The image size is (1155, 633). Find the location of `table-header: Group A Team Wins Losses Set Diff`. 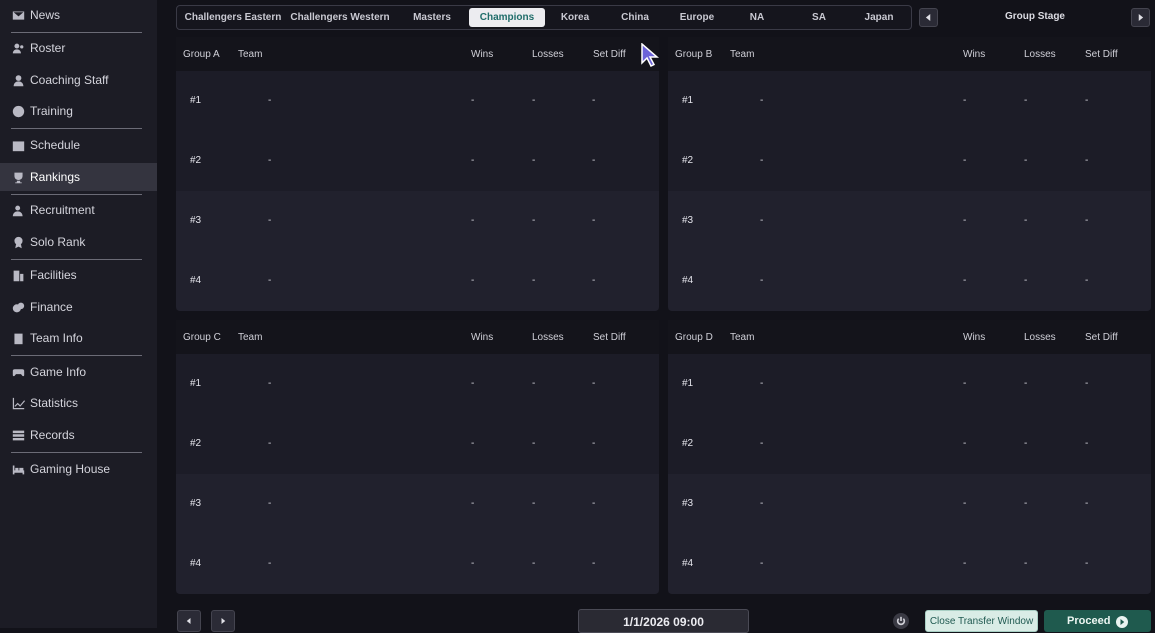

table-header: Group A Team Wins Losses Set Diff is located at coordinates (417, 54).